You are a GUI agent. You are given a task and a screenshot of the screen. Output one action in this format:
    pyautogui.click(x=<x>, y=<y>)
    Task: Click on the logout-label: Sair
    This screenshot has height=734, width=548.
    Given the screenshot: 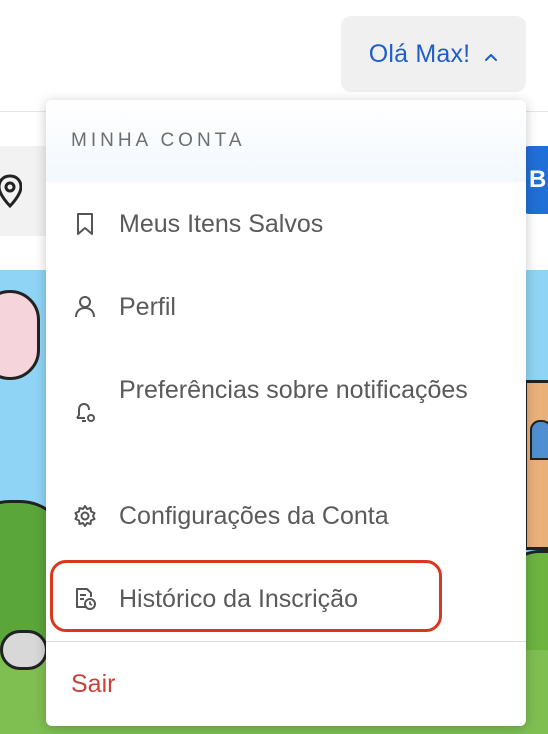 What is the action you would take?
    pyautogui.click(x=93, y=684)
    